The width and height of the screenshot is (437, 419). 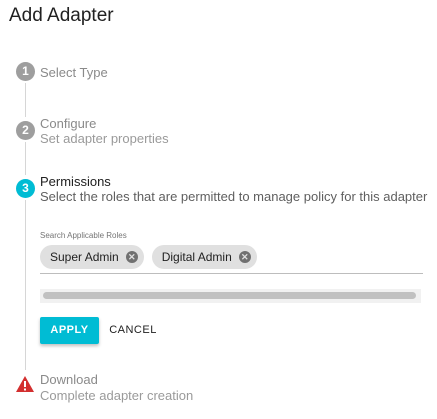 I want to click on scrollbar-thumb, so click(x=229, y=295).